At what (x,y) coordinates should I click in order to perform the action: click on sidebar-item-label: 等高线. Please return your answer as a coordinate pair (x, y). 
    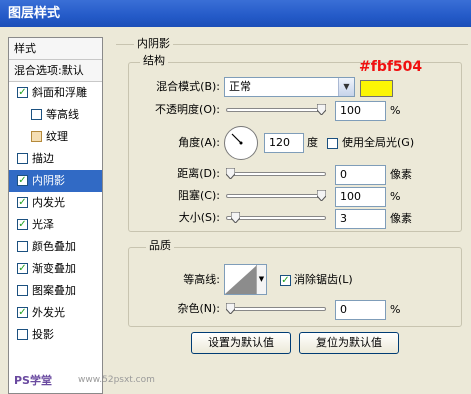
    Looking at the image, I should click on (62, 114).